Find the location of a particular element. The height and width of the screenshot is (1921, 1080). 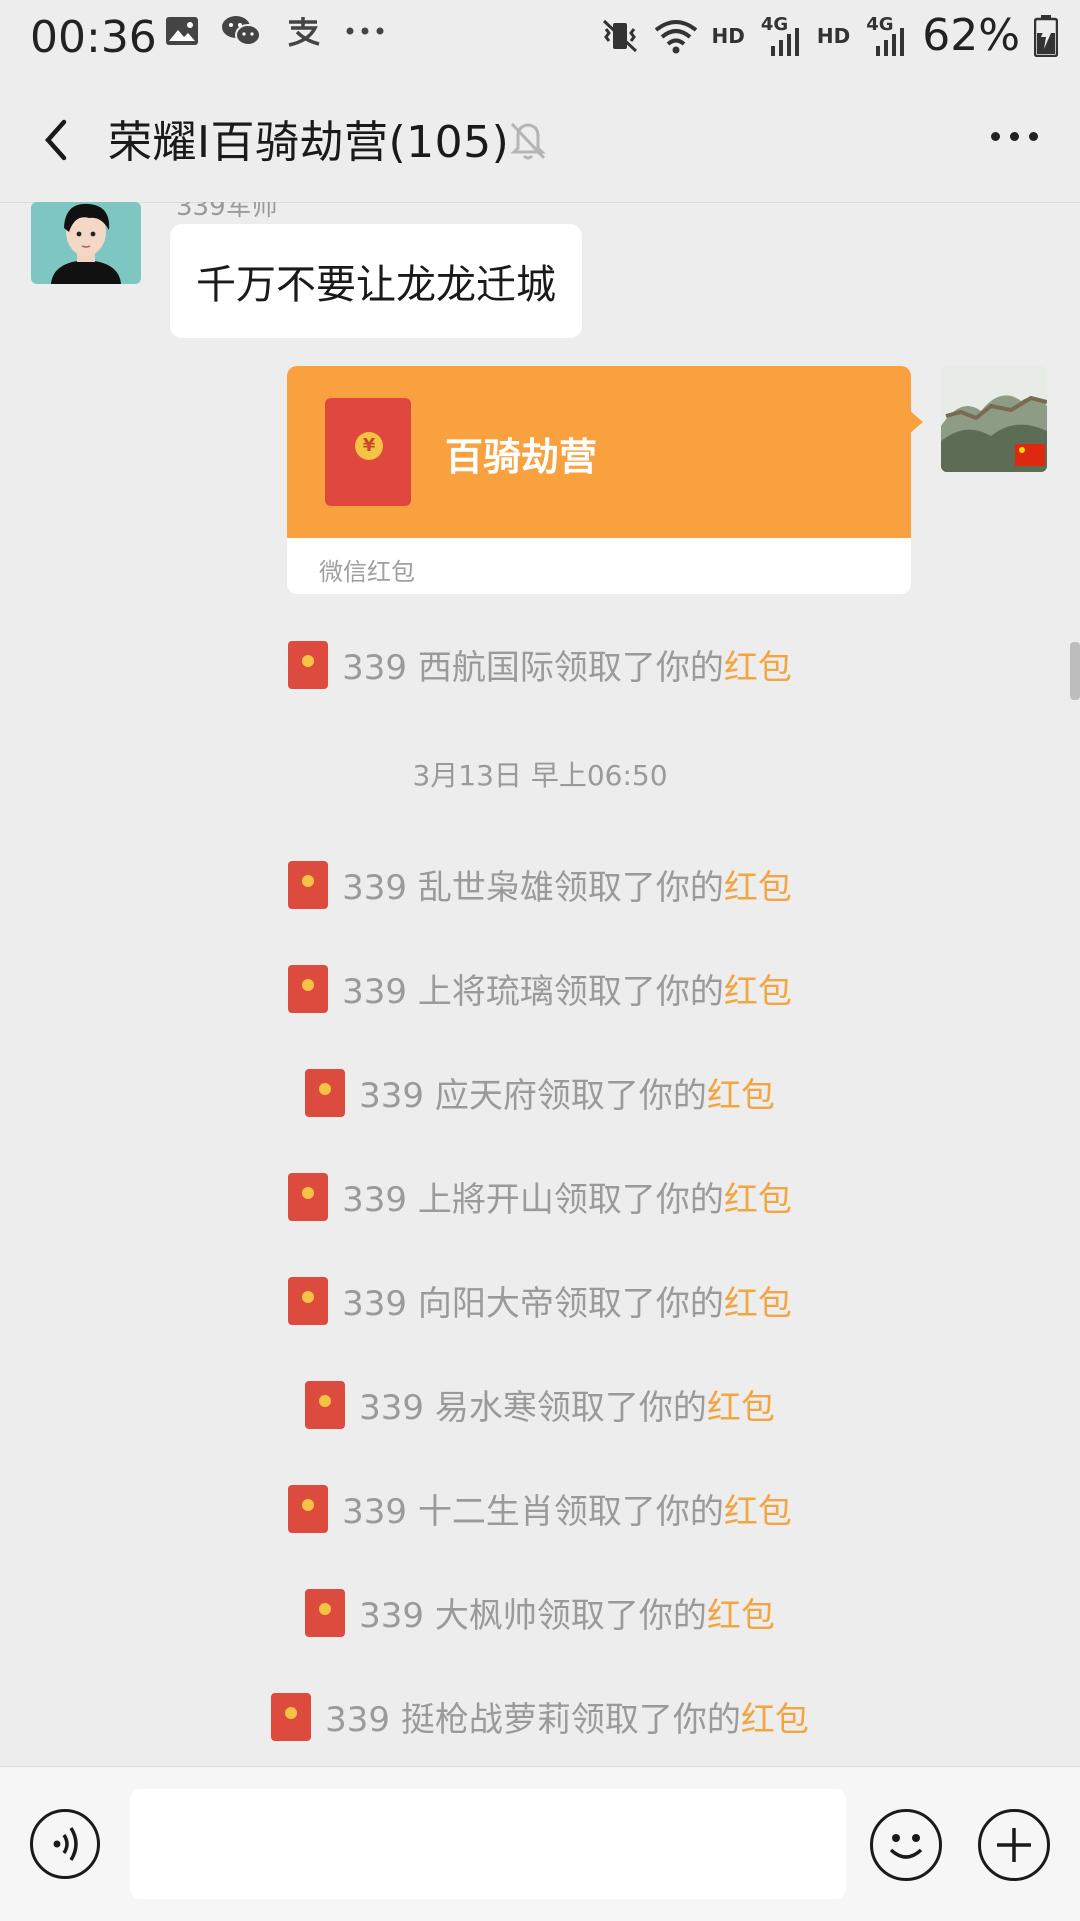

hd-label-1: HD is located at coordinates (728, 35).